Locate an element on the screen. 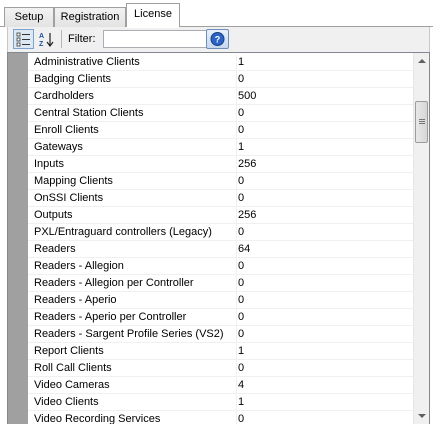 This screenshot has height=424, width=433. categorized-view-button is located at coordinates (23, 39).